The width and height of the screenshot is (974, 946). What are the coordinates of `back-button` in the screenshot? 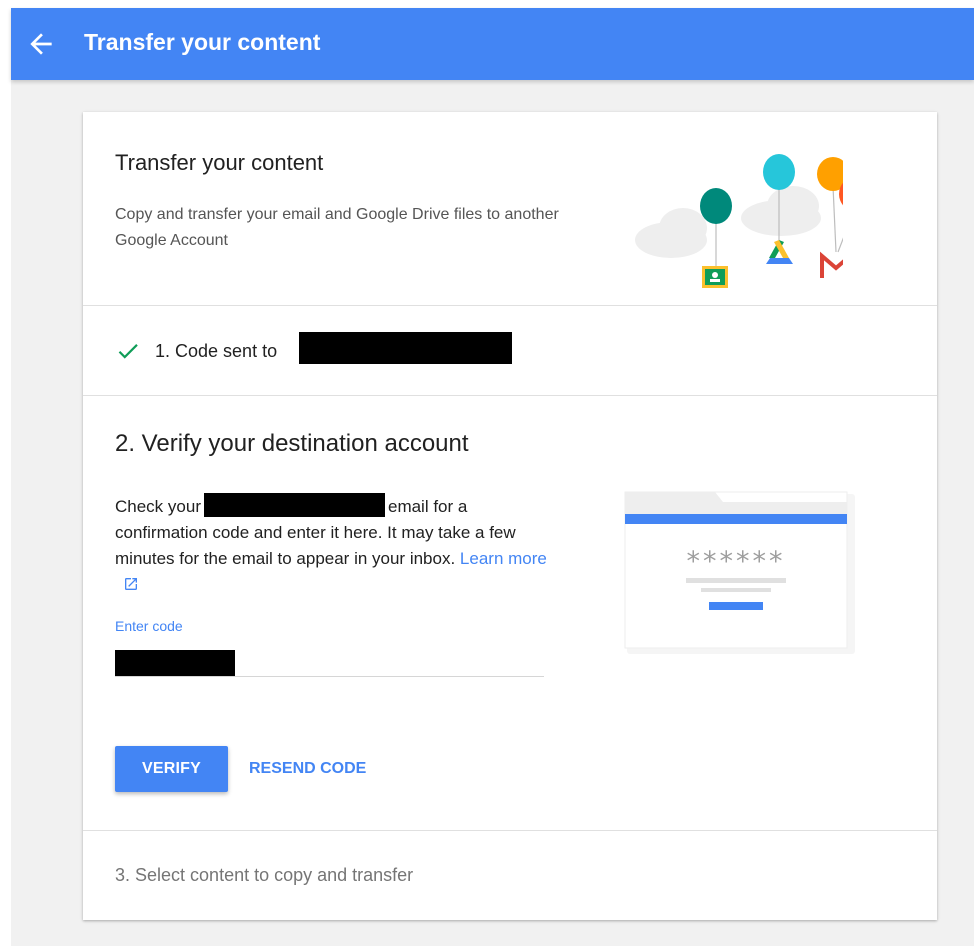 It's located at (41, 44).